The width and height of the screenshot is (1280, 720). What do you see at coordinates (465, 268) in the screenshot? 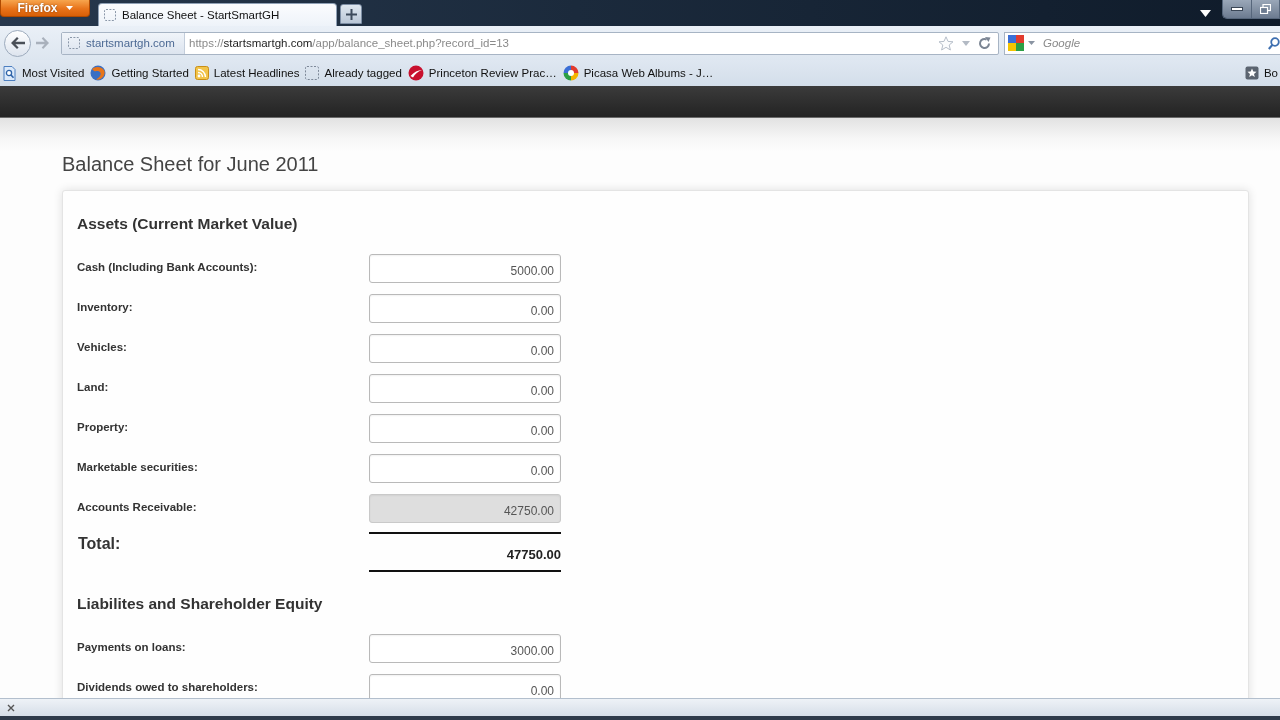
I see `amount-field: 5000.00` at bounding box center [465, 268].